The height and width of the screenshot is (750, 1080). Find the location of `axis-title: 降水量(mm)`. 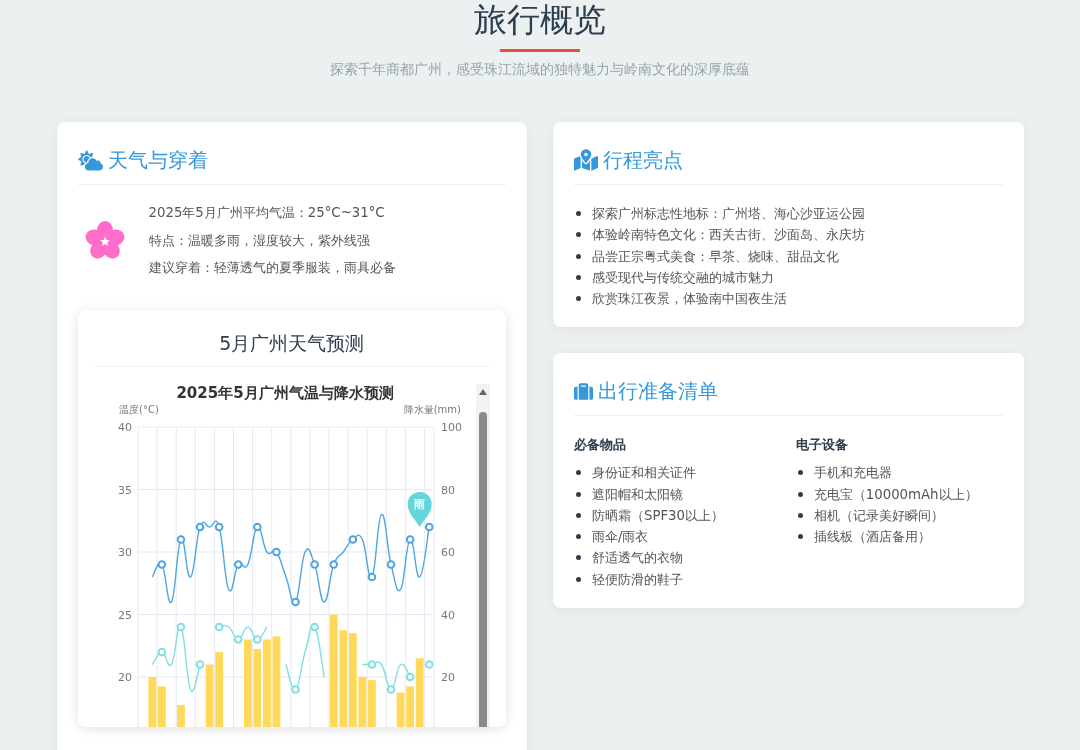

axis-title: 降水量(mm) is located at coordinates (432, 409).